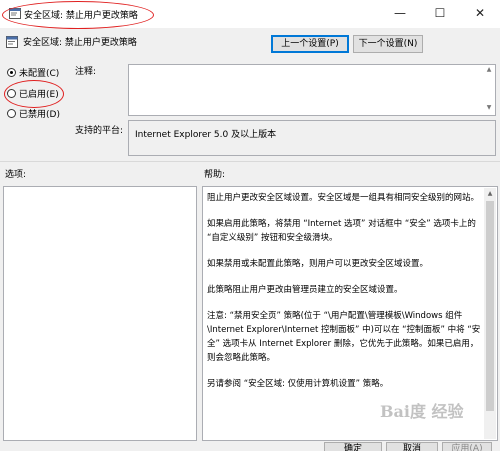  What do you see at coordinates (298, 384) in the screenshot?
I see `help-paragraph: 另请参阅 “安全区域: 仅使用计算机设置” 策略。` at bounding box center [298, 384].